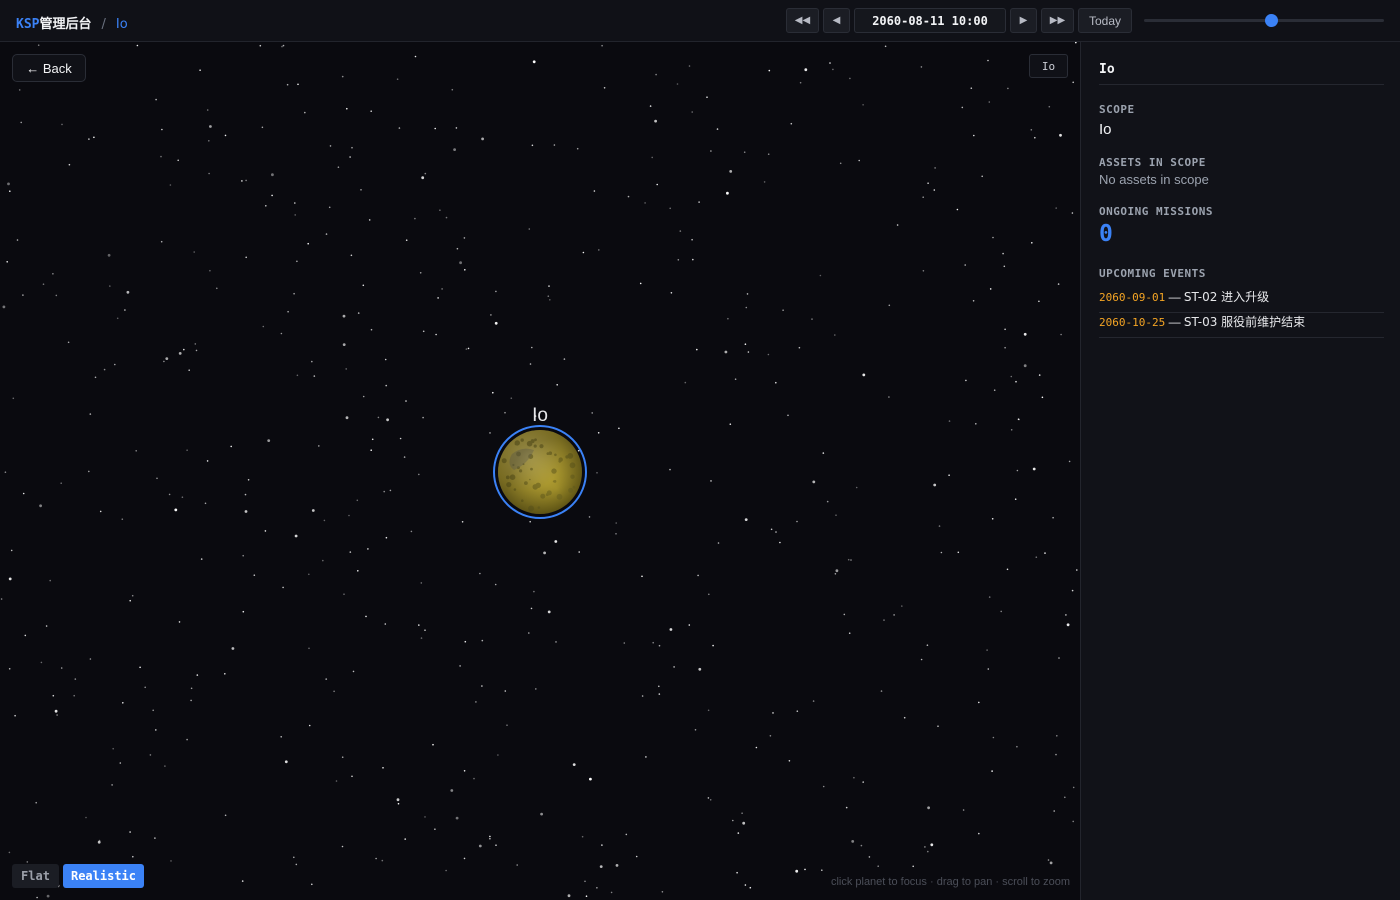 The width and height of the screenshot is (1400, 900). What do you see at coordinates (802, 20) in the screenshot?
I see `rewind-fast-button: ◀◀` at bounding box center [802, 20].